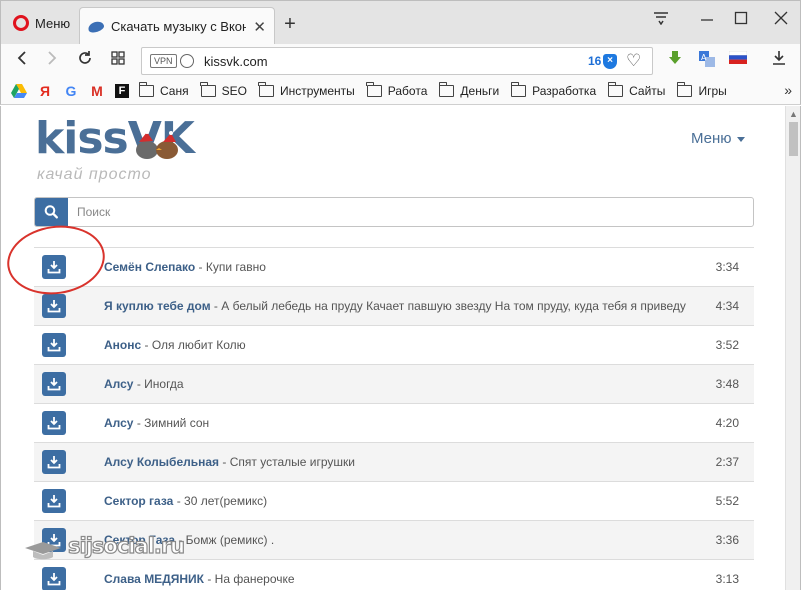 Image resolution: width=801 pixels, height=590 pixels. Describe the element at coordinates (122, 91) in the screenshot. I see `f-bookmark-icon: F` at that location.